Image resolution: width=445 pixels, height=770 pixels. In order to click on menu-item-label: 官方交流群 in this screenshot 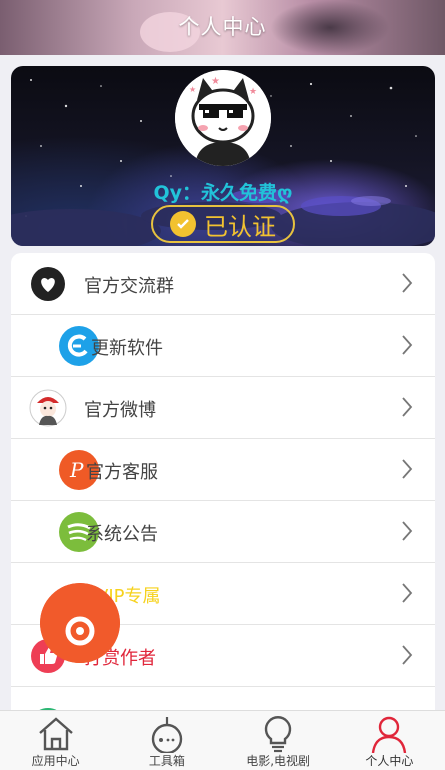, I will do `click(129, 286)`.